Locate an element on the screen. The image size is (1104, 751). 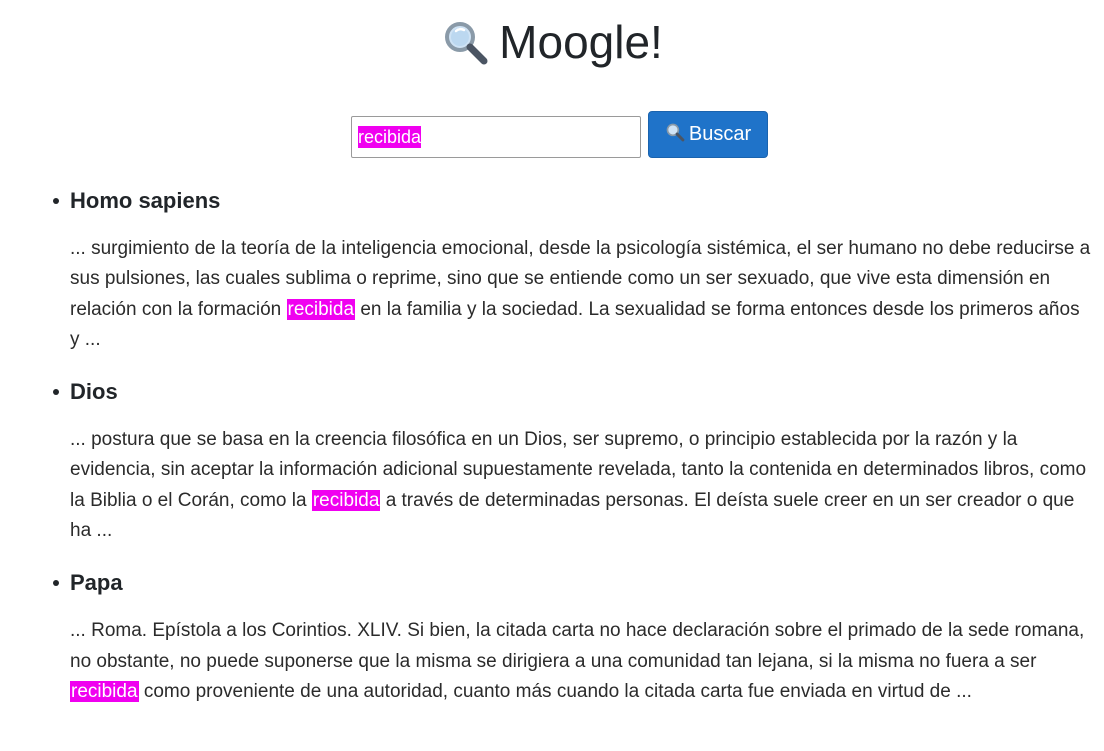
search-bar: recibida Buscar is located at coordinates (559, 134).